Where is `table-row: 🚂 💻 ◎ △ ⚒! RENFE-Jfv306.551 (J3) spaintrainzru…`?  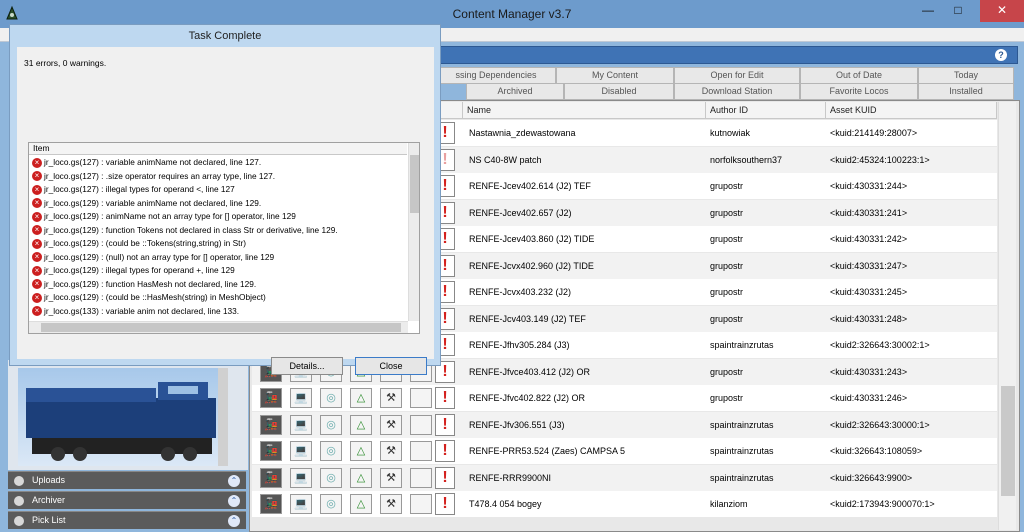
table-row: 🚂 💻 ◎ △ ⚒! RENFE-Jfv306.551 (J3) spaintrainzru… is located at coordinates (624, 424).